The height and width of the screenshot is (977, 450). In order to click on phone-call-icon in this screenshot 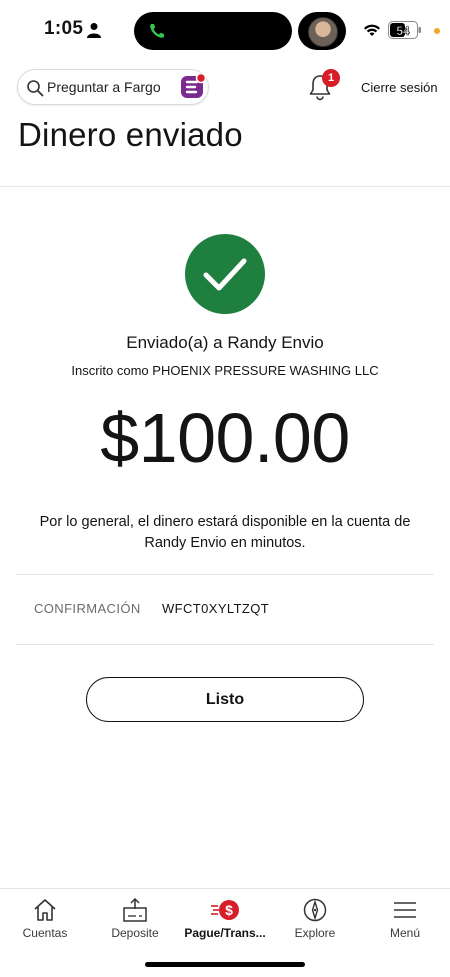, I will do `click(157, 31)`.